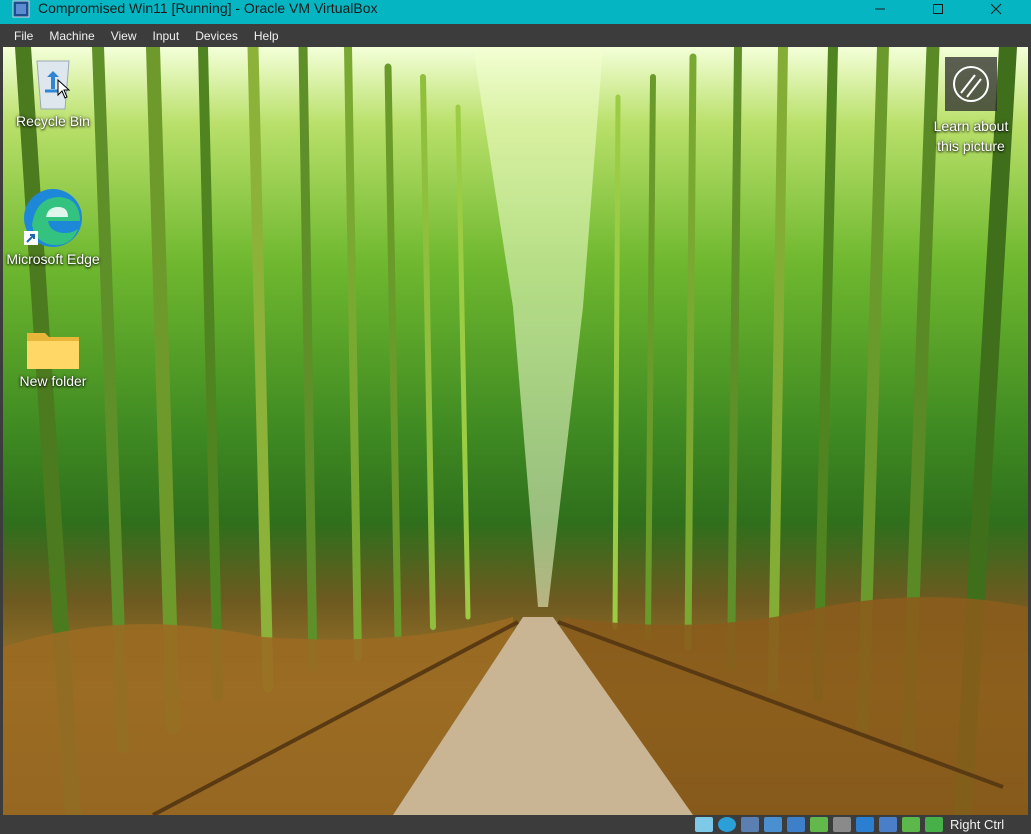  I want to click on minimize-icon, so click(880, 9).